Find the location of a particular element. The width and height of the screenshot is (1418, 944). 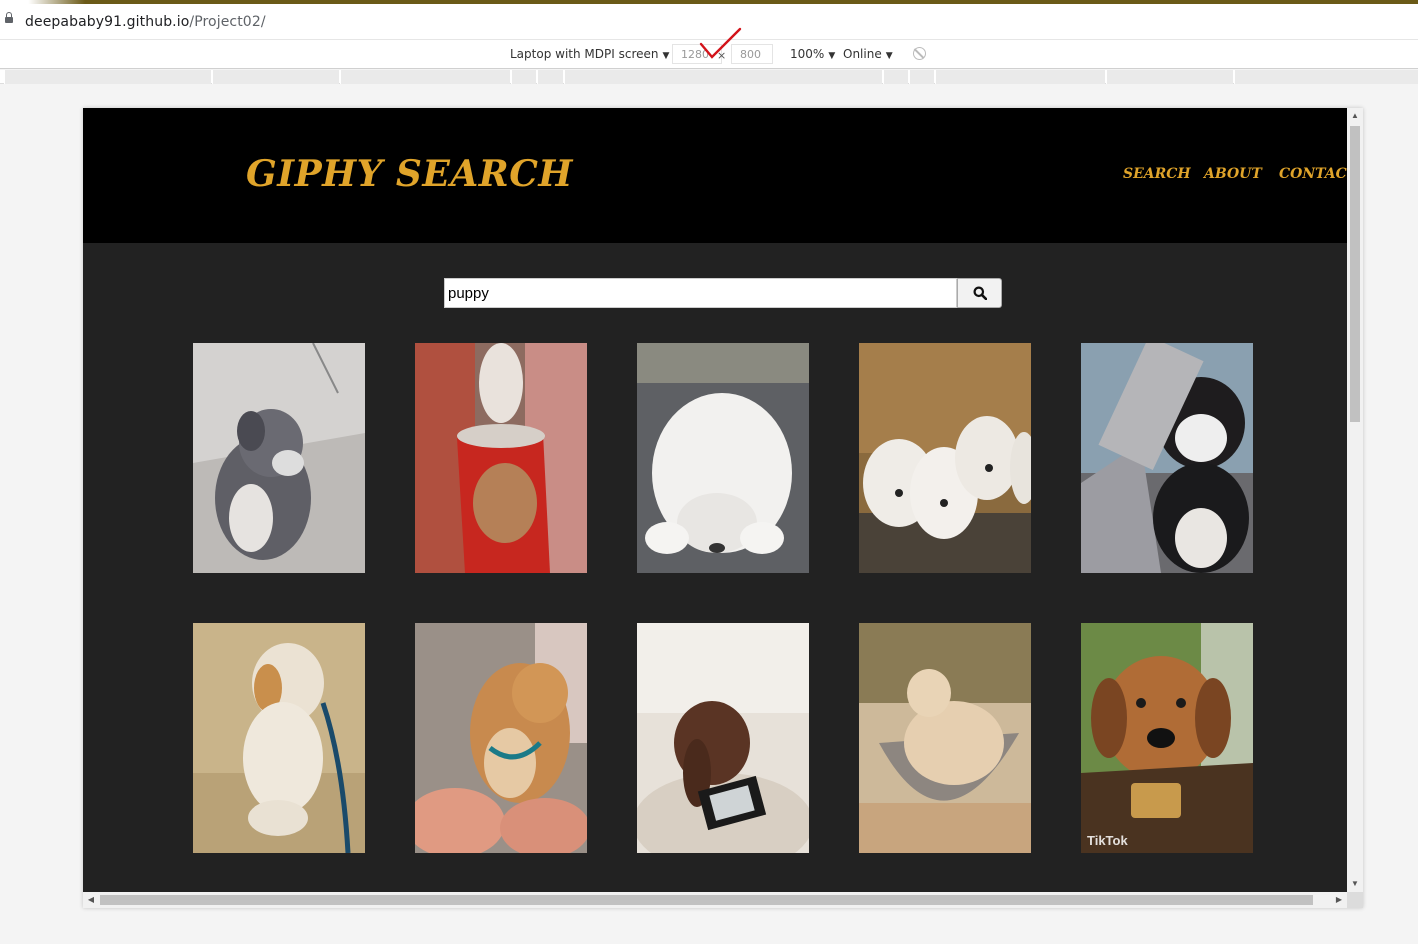

url-path: /Project02/ is located at coordinates (227, 22).